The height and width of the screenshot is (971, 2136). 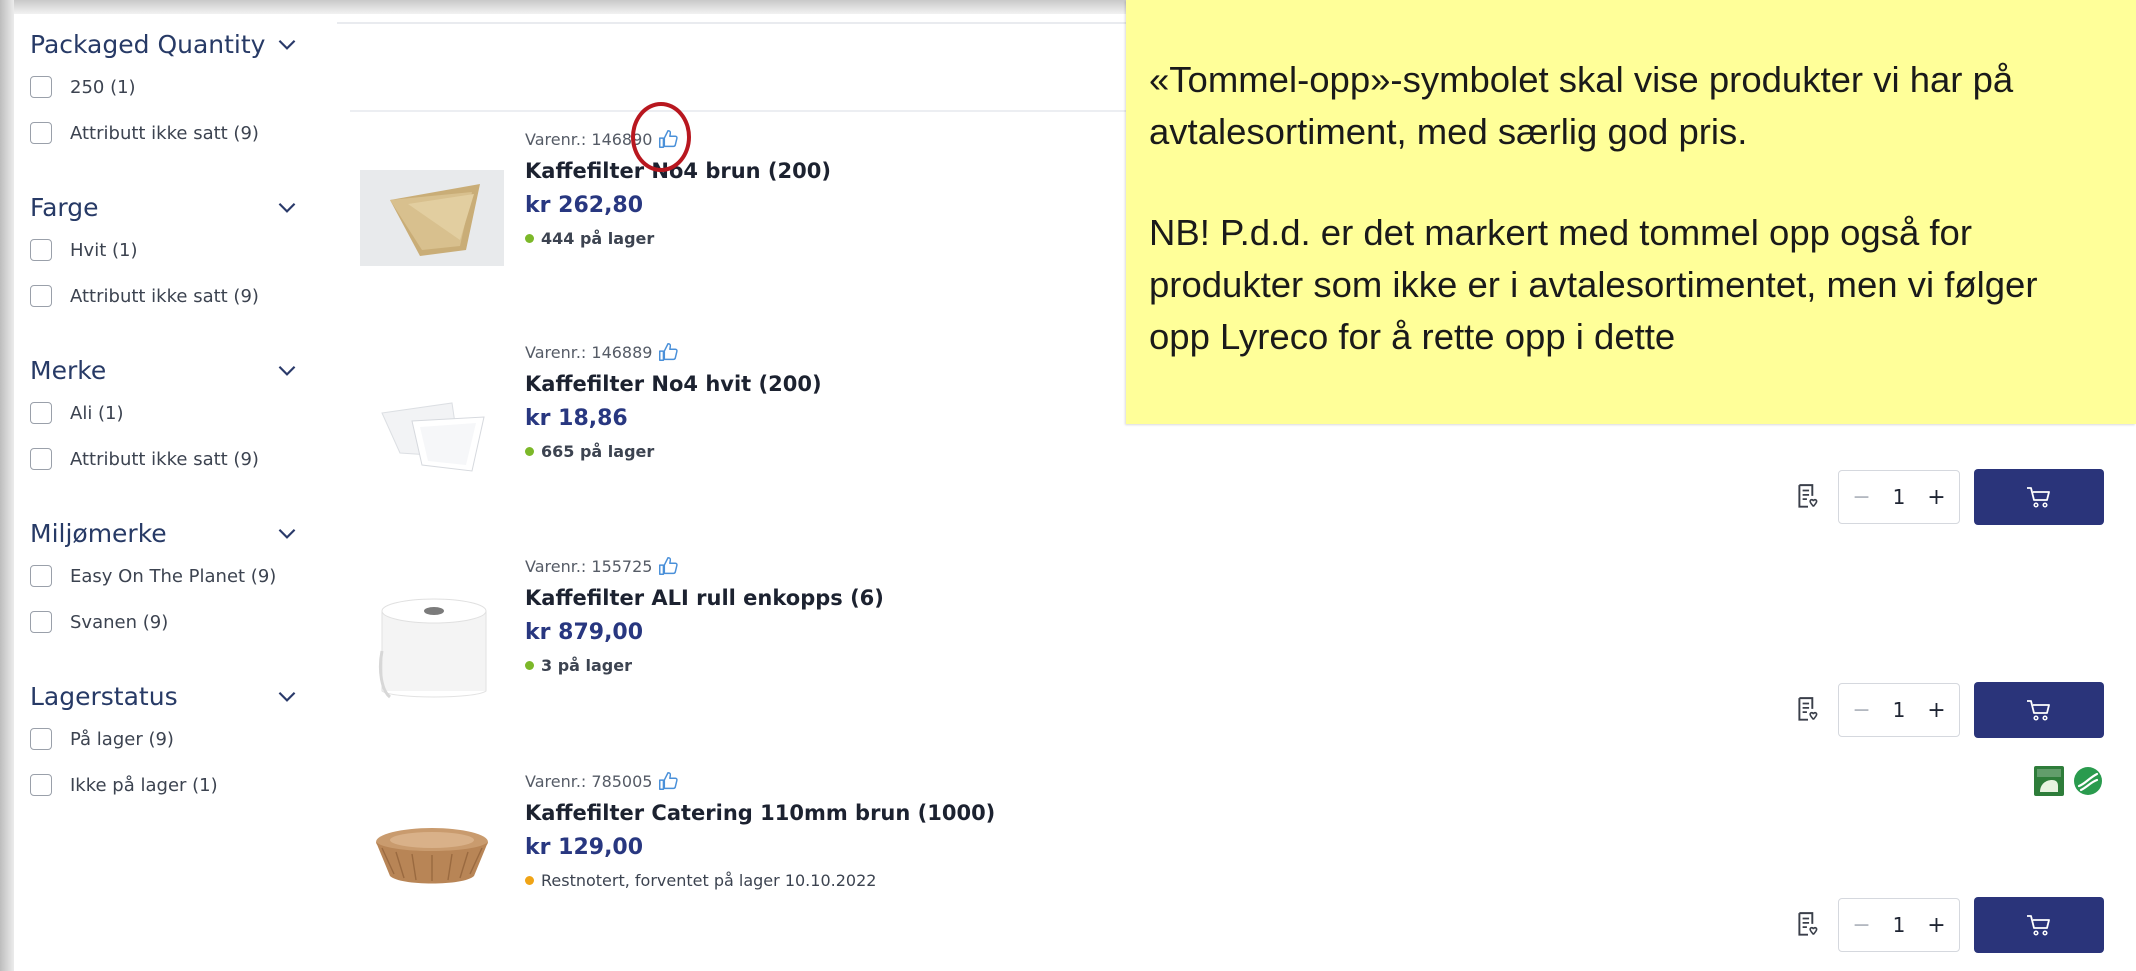 I want to click on filter-header-lagerstatus: Lagerstatus, so click(x=165, y=696).